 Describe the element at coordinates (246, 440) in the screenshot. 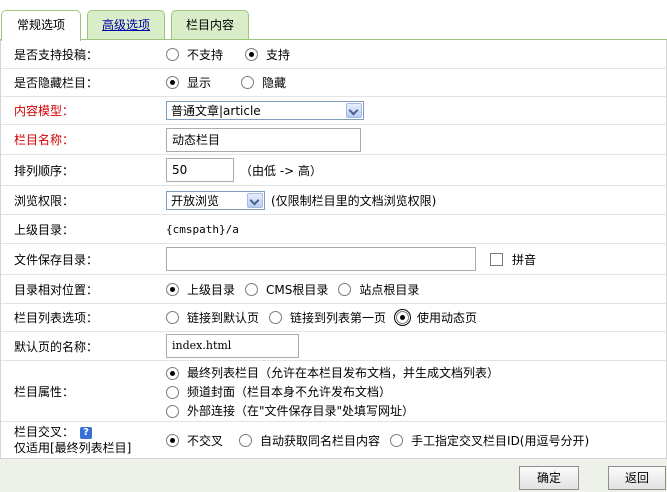

I see `radio-cross-auto` at that location.